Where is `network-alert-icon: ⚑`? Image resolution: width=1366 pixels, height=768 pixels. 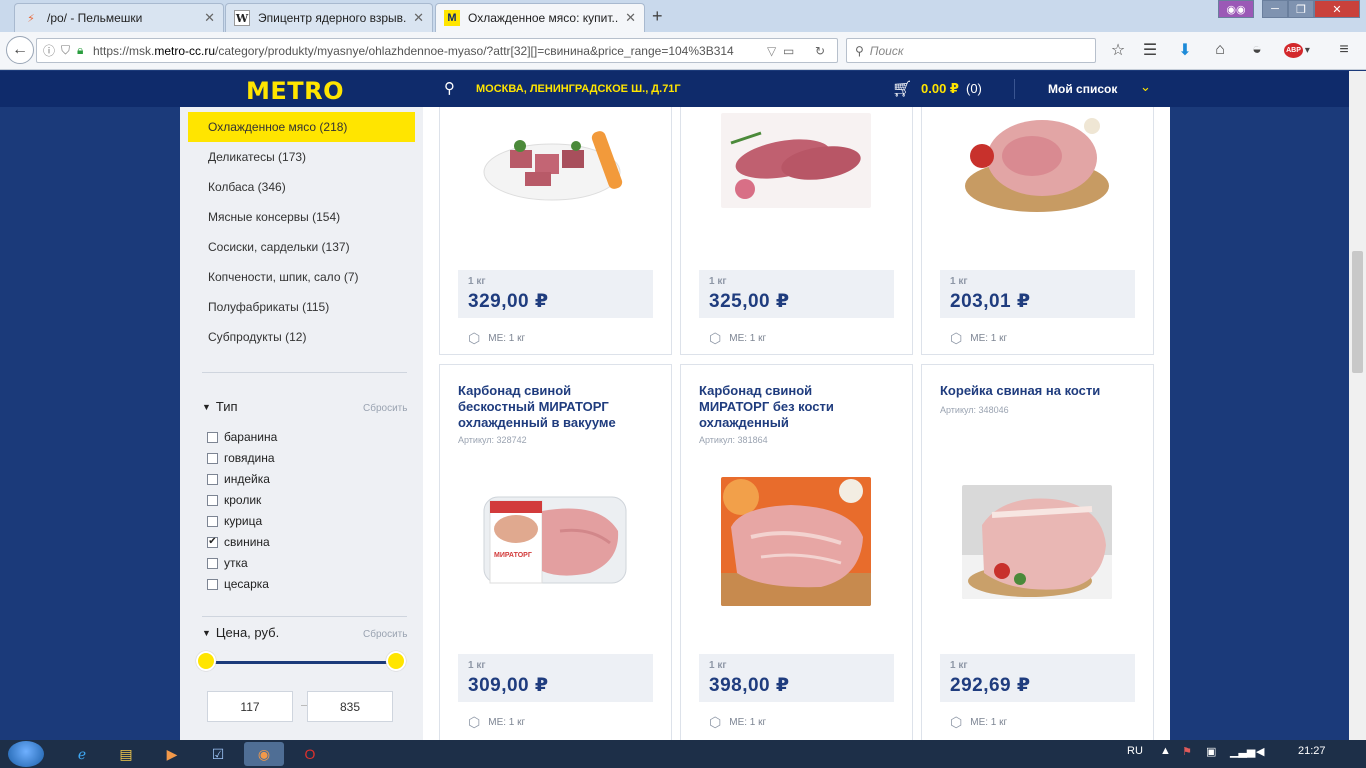
network-alert-icon: ⚑ is located at coordinates (1187, 751).